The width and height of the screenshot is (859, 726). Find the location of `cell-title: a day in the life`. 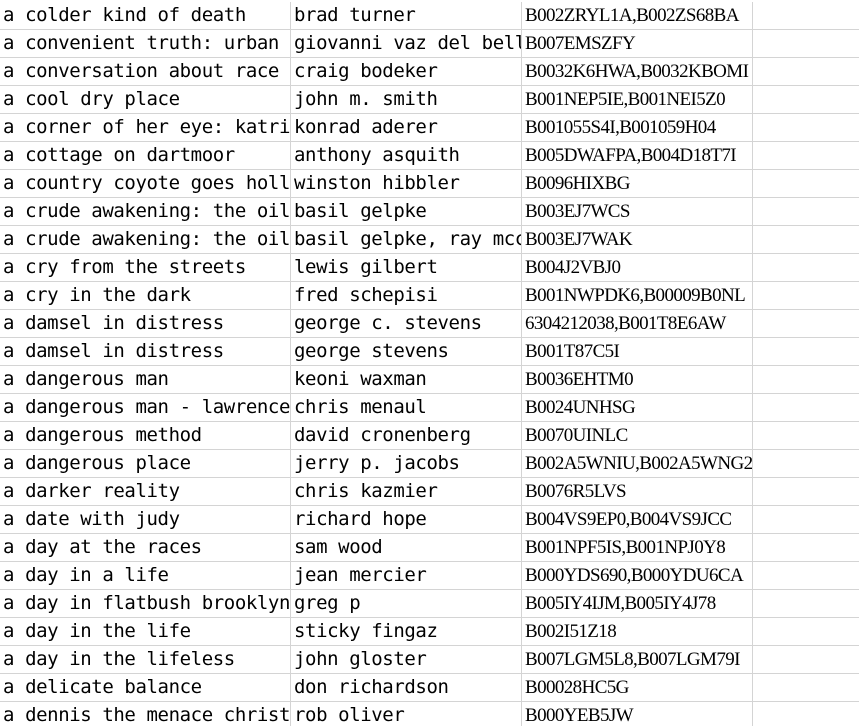

cell-title: a day in the life is located at coordinates (145, 632).